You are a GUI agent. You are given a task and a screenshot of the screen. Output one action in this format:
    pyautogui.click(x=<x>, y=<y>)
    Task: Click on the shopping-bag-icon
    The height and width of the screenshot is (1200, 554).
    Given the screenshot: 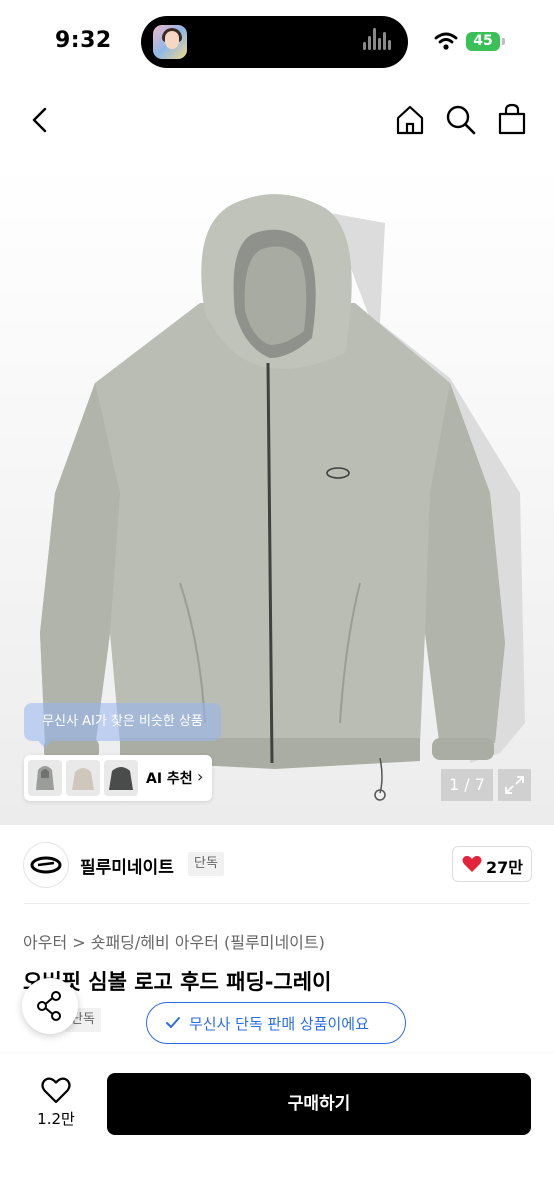 What is the action you would take?
    pyautogui.click(x=512, y=119)
    